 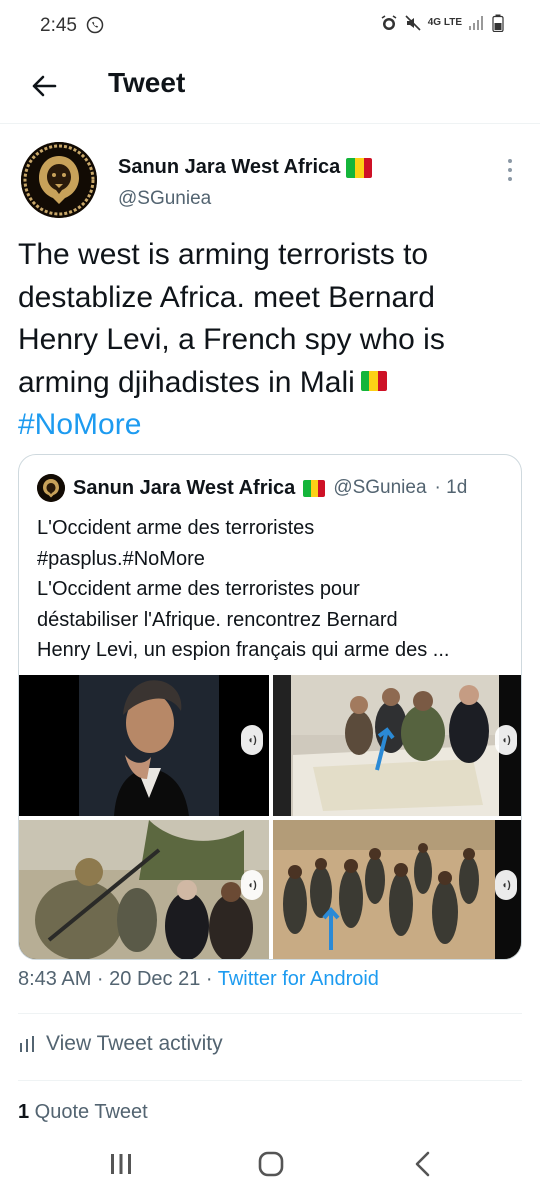 I want to click on view-activity-button: View Tweet activity, so click(x=120, y=1044).